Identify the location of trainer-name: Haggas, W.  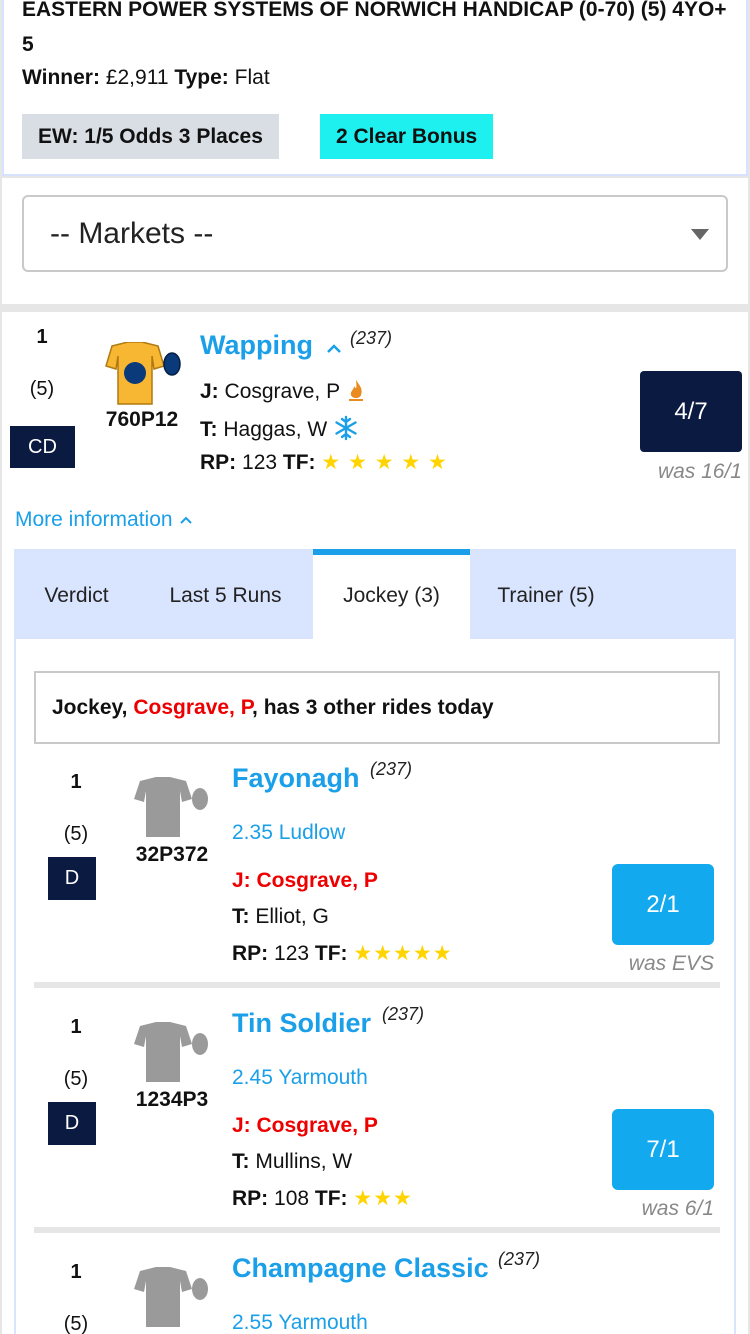
(275, 429).